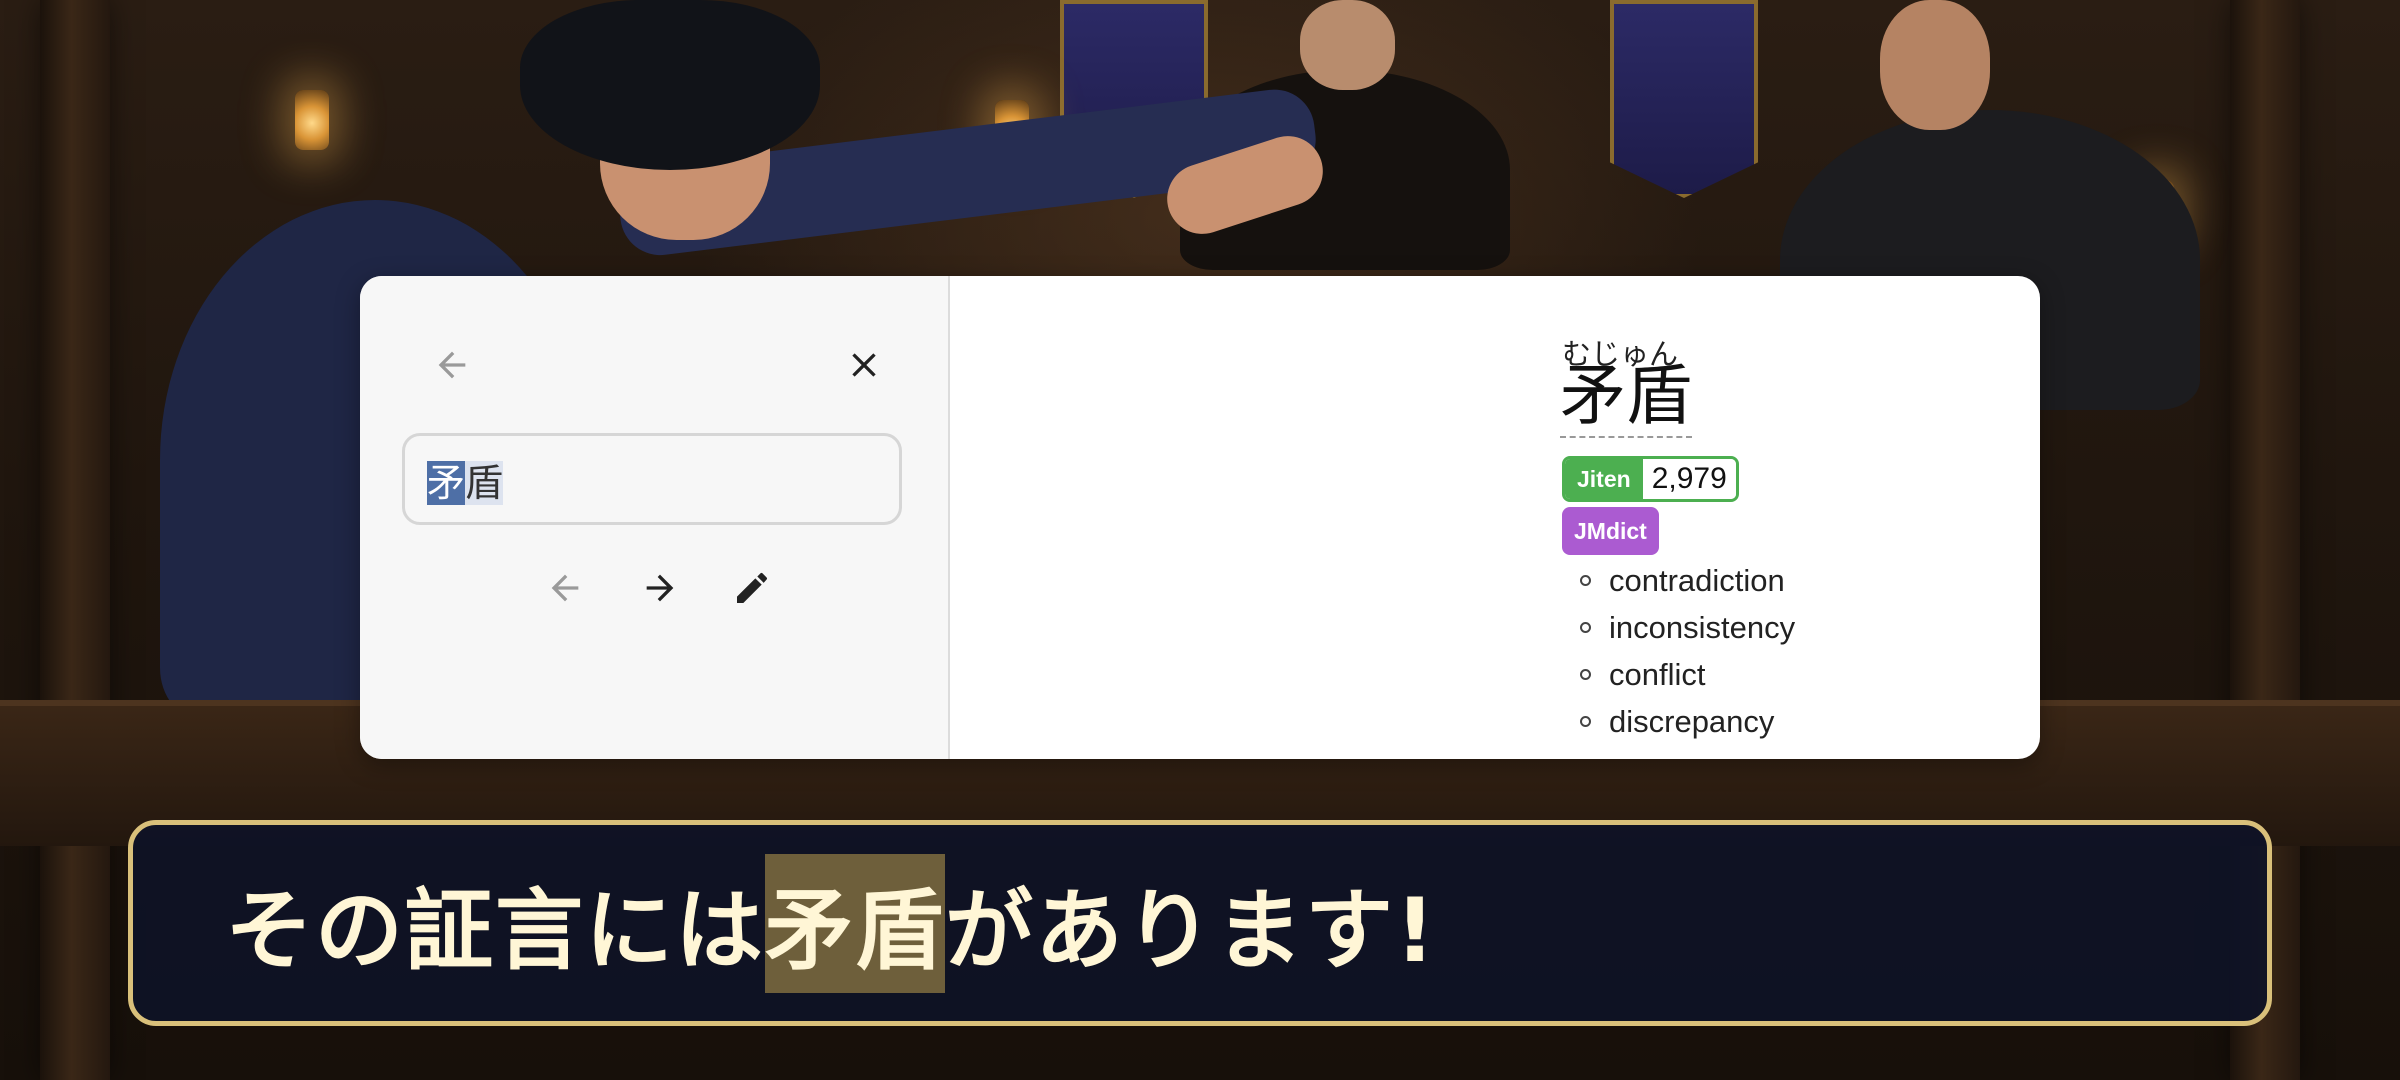 The height and width of the screenshot is (1080, 2400). I want to click on frequency-source: Jiten, so click(1604, 479).